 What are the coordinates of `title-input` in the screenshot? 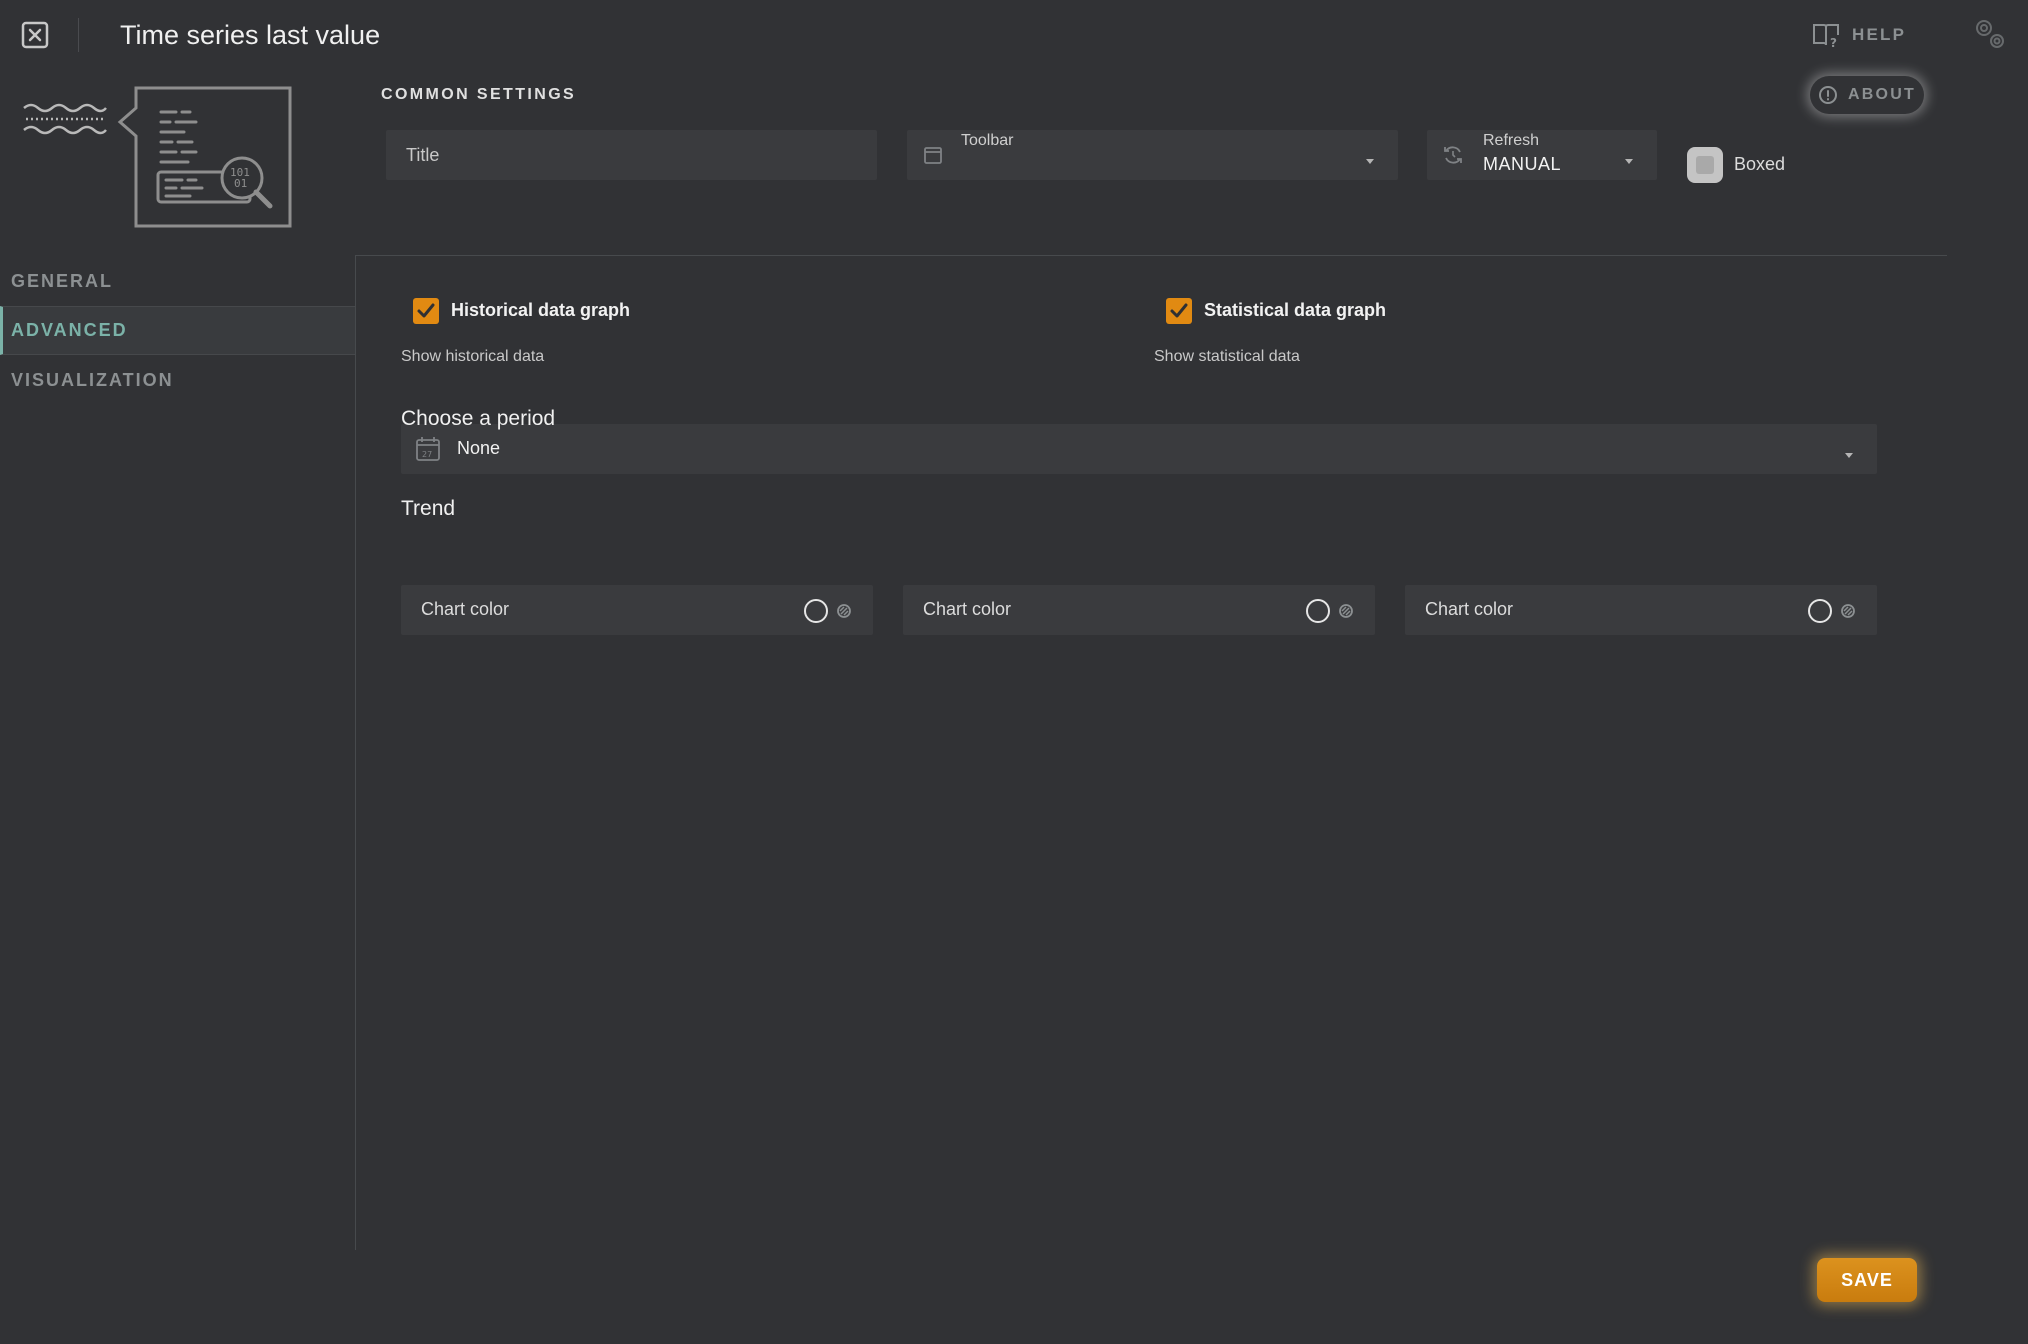 It's located at (631, 155).